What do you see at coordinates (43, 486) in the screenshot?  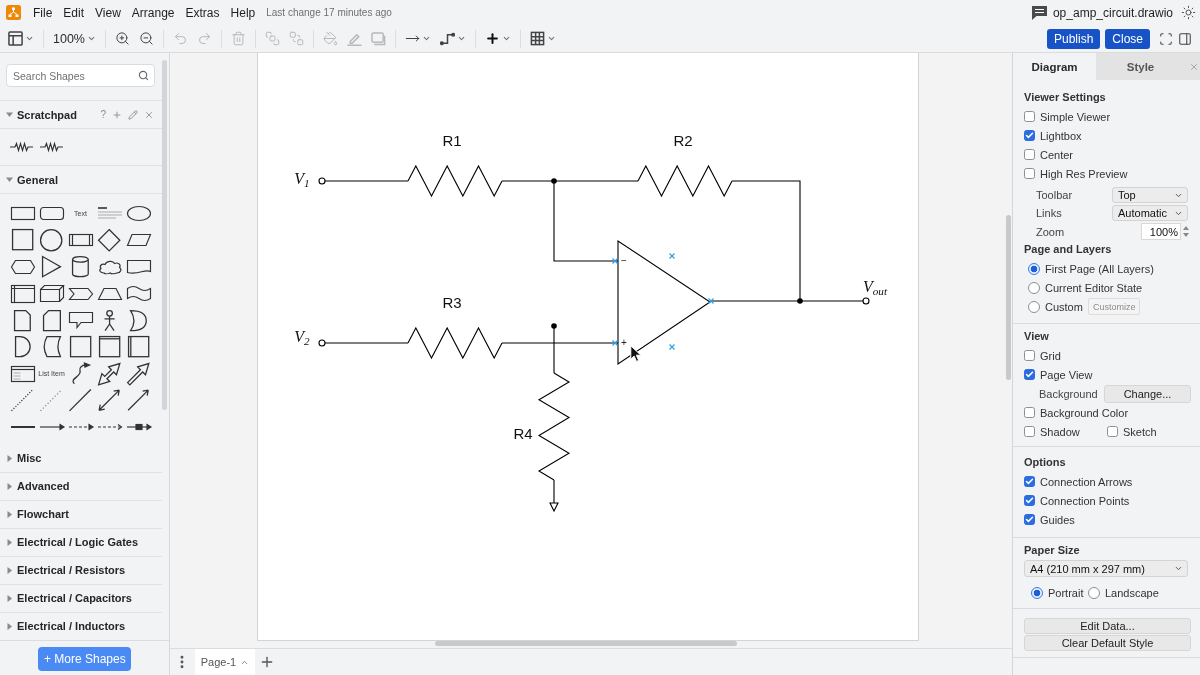 I see `section-title: Advanced` at bounding box center [43, 486].